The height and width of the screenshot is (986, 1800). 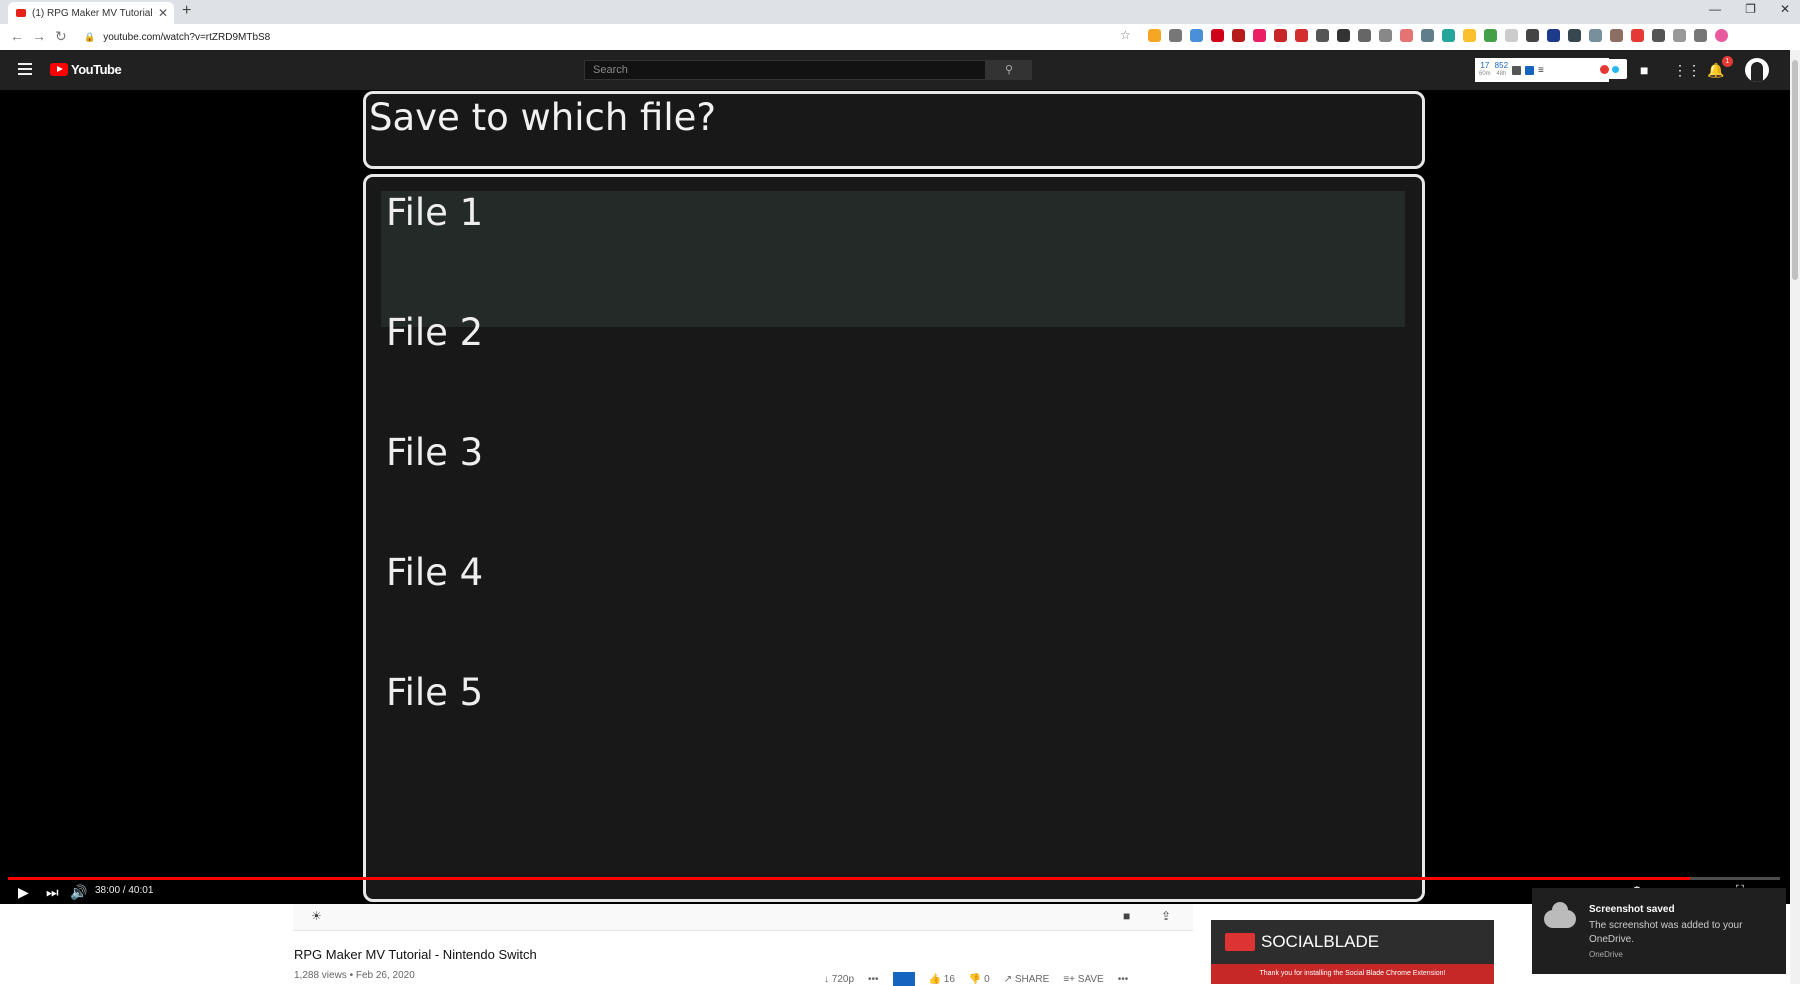 What do you see at coordinates (1715, 70) in the screenshot?
I see `notifications-bell-icon: 🔔` at bounding box center [1715, 70].